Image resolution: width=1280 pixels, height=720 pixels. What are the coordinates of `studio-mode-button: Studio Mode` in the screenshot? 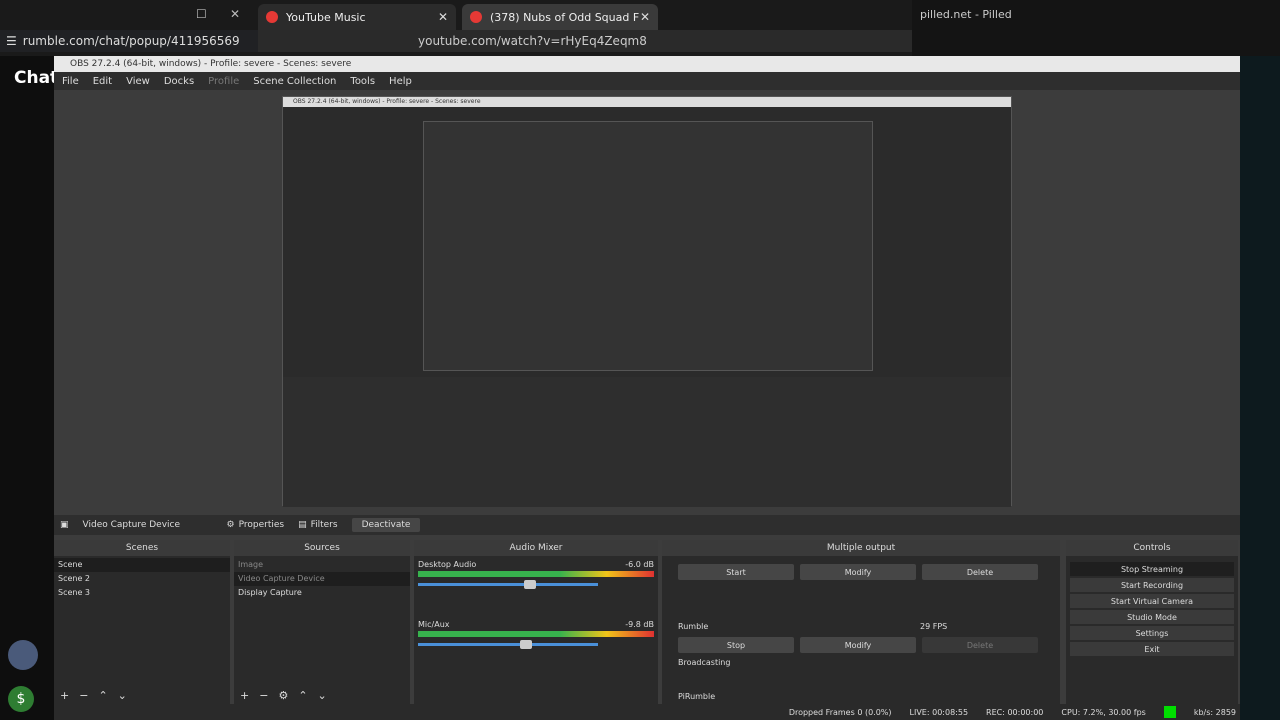 It's located at (1152, 617).